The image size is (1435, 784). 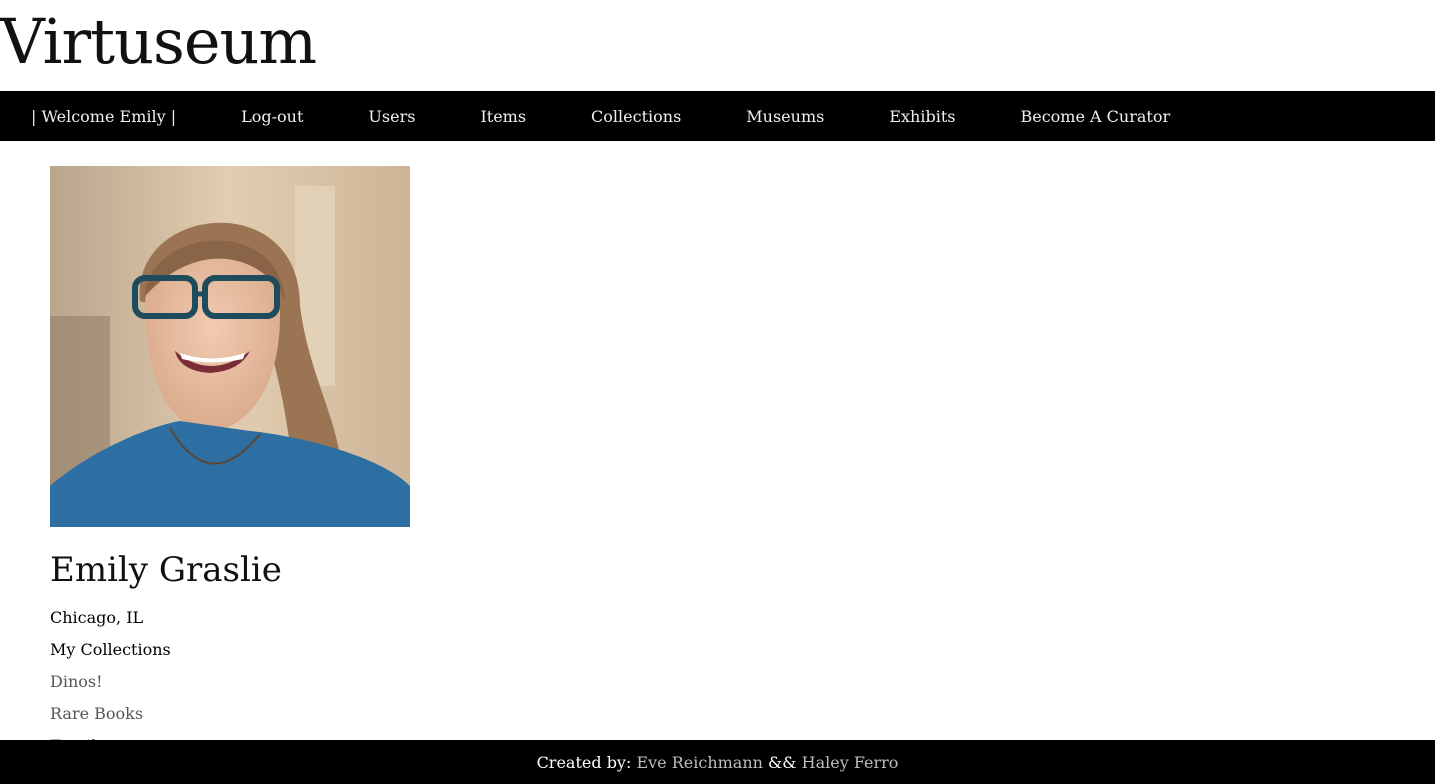 What do you see at coordinates (110, 649) in the screenshot?
I see `collections-heading: My Collections` at bounding box center [110, 649].